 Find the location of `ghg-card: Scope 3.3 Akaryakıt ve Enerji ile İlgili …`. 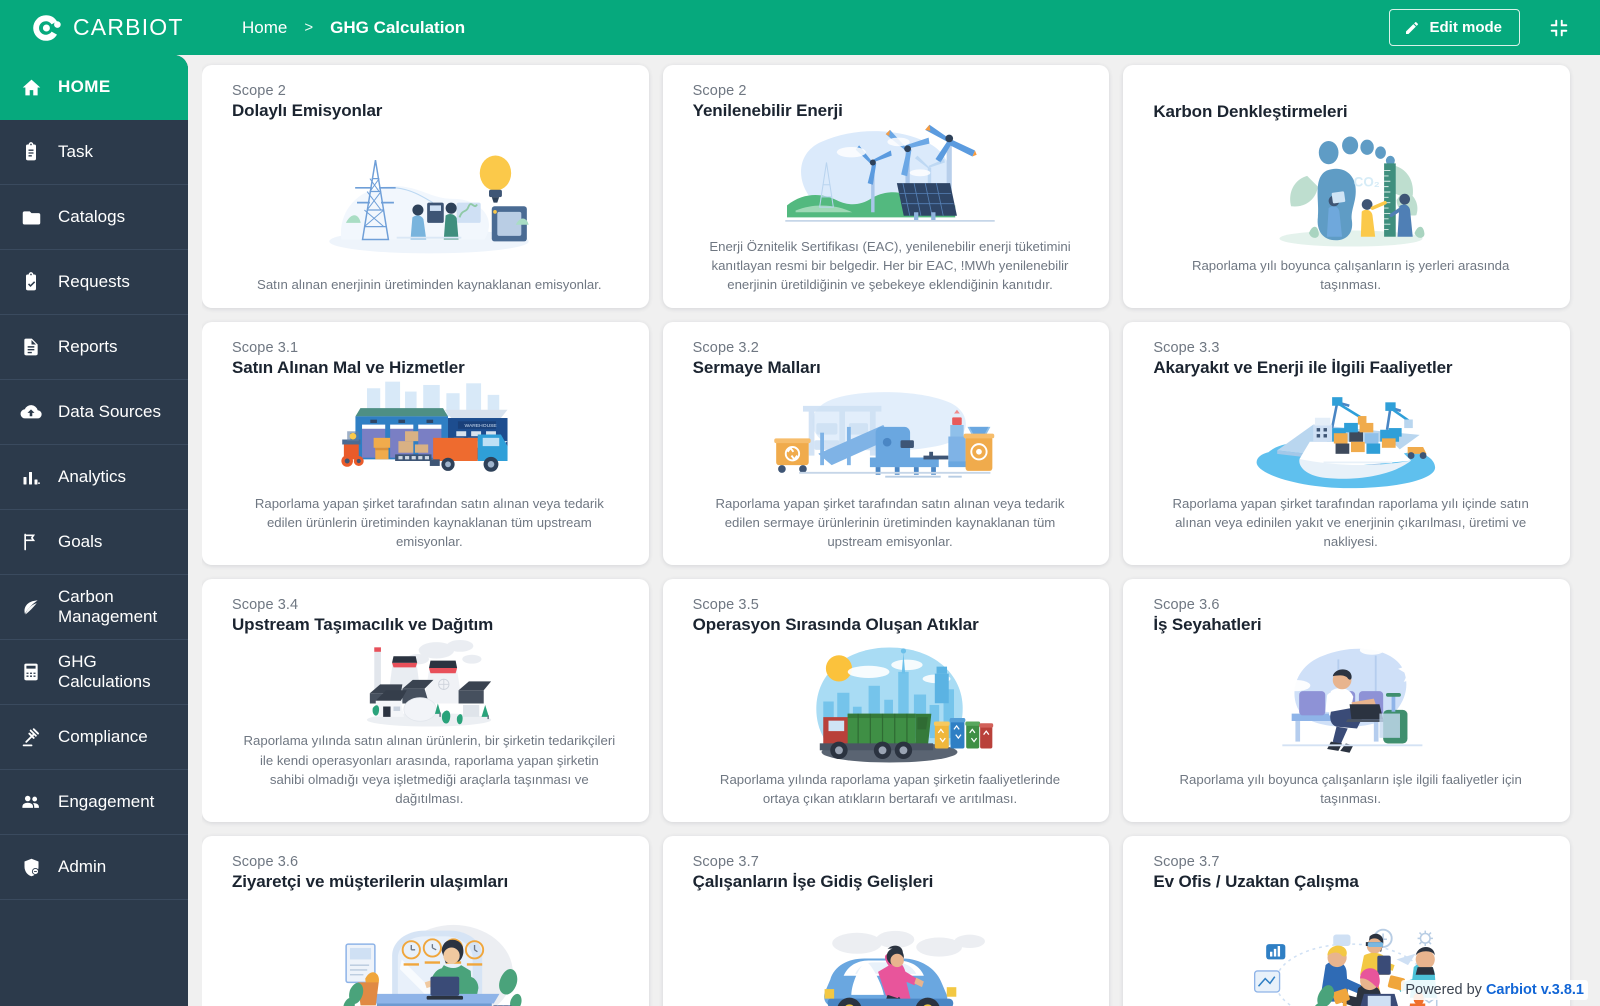

ghg-card: Scope 3.3 Akaryakıt ve Enerji ile İlgili … is located at coordinates (1346, 443).